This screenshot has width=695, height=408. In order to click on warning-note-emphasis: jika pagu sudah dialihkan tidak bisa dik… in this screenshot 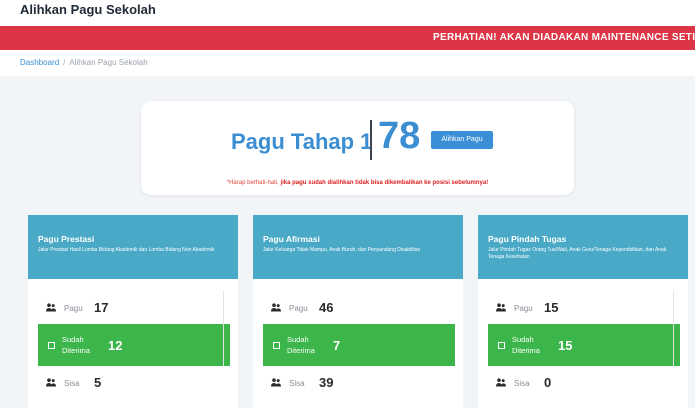, I will do `click(384, 183)`.